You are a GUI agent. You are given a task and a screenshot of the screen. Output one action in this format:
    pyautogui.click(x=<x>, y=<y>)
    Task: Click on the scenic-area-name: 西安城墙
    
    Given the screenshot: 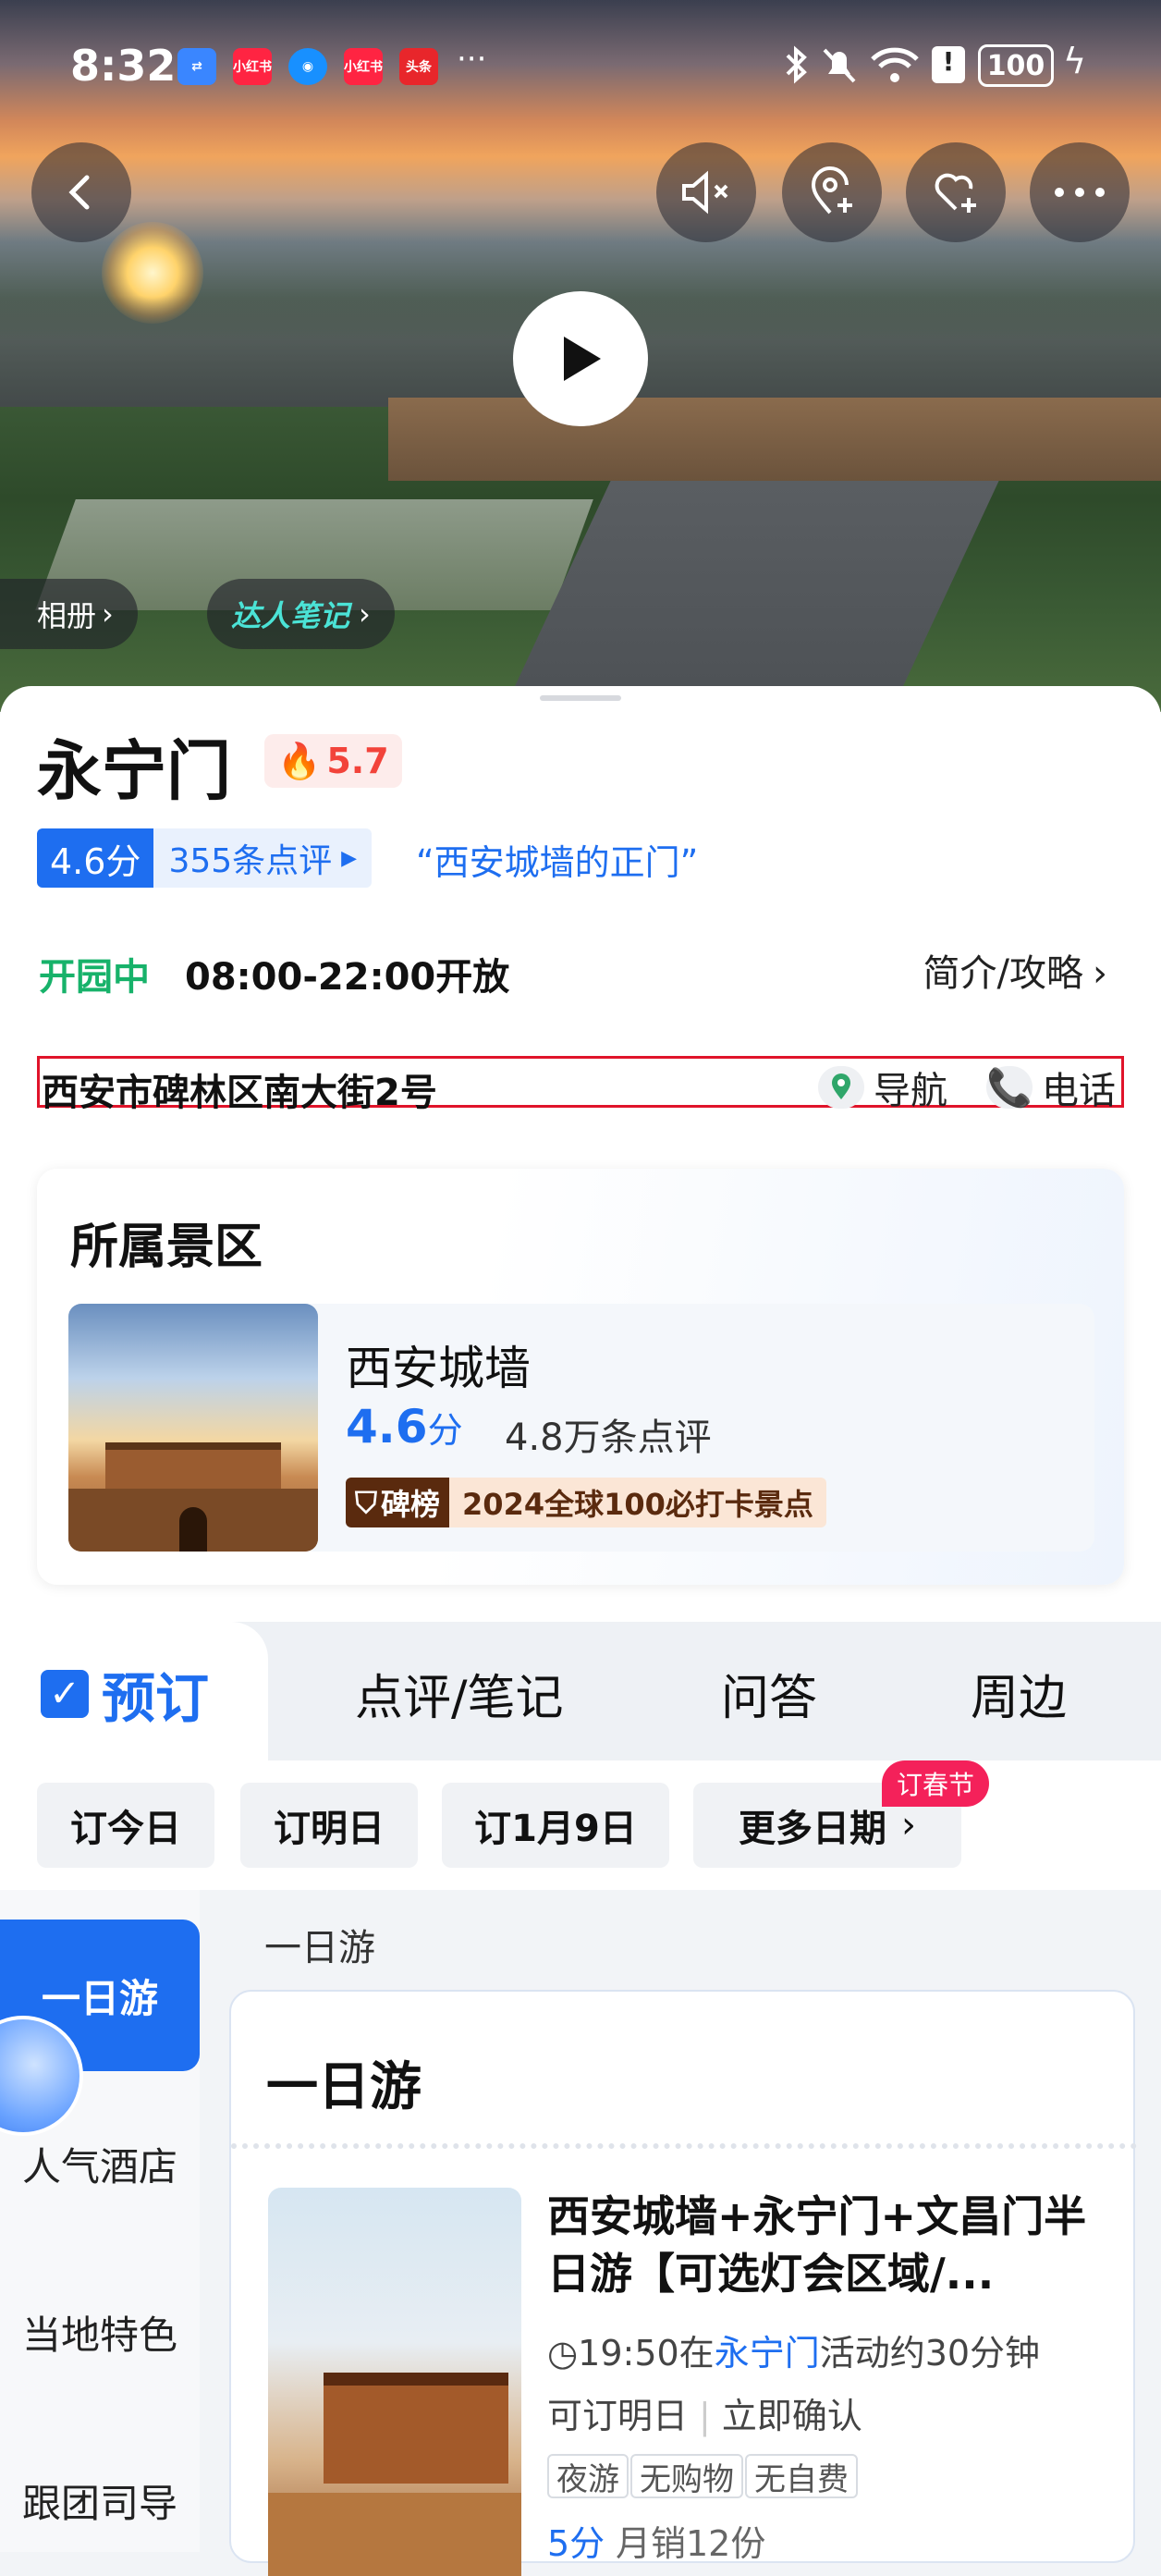 What is the action you would take?
    pyautogui.click(x=438, y=1368)
    